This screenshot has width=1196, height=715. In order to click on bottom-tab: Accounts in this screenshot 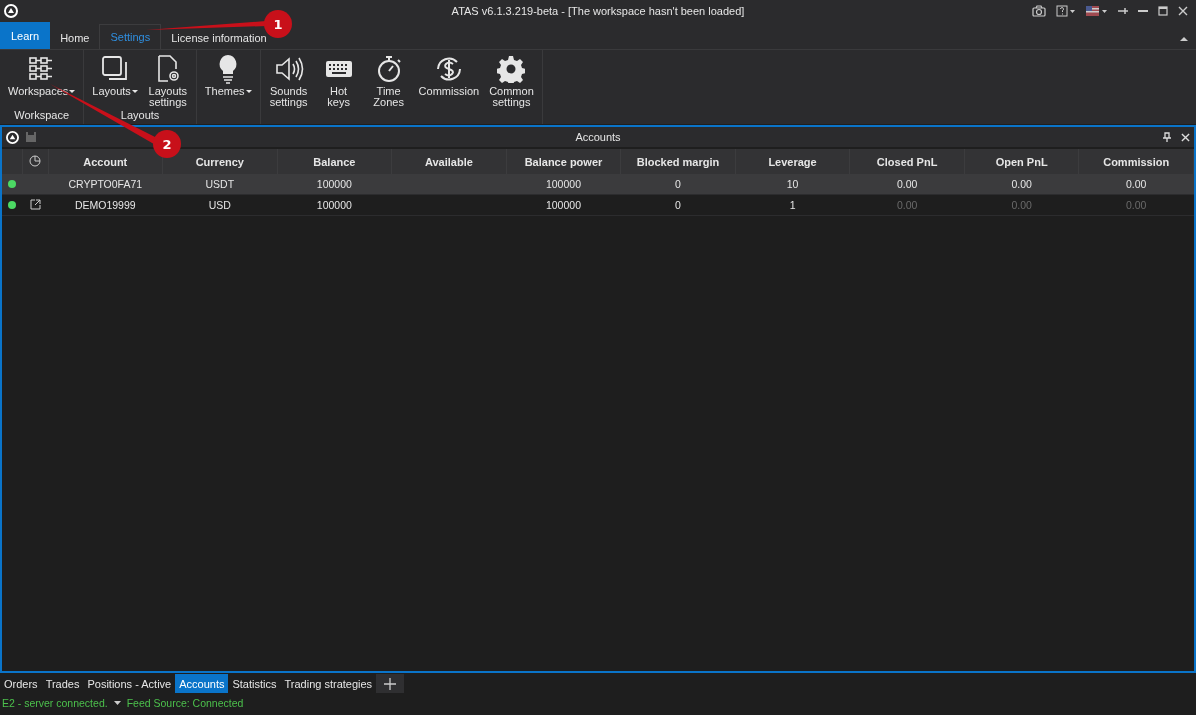, I will do `click(202, 683)`.